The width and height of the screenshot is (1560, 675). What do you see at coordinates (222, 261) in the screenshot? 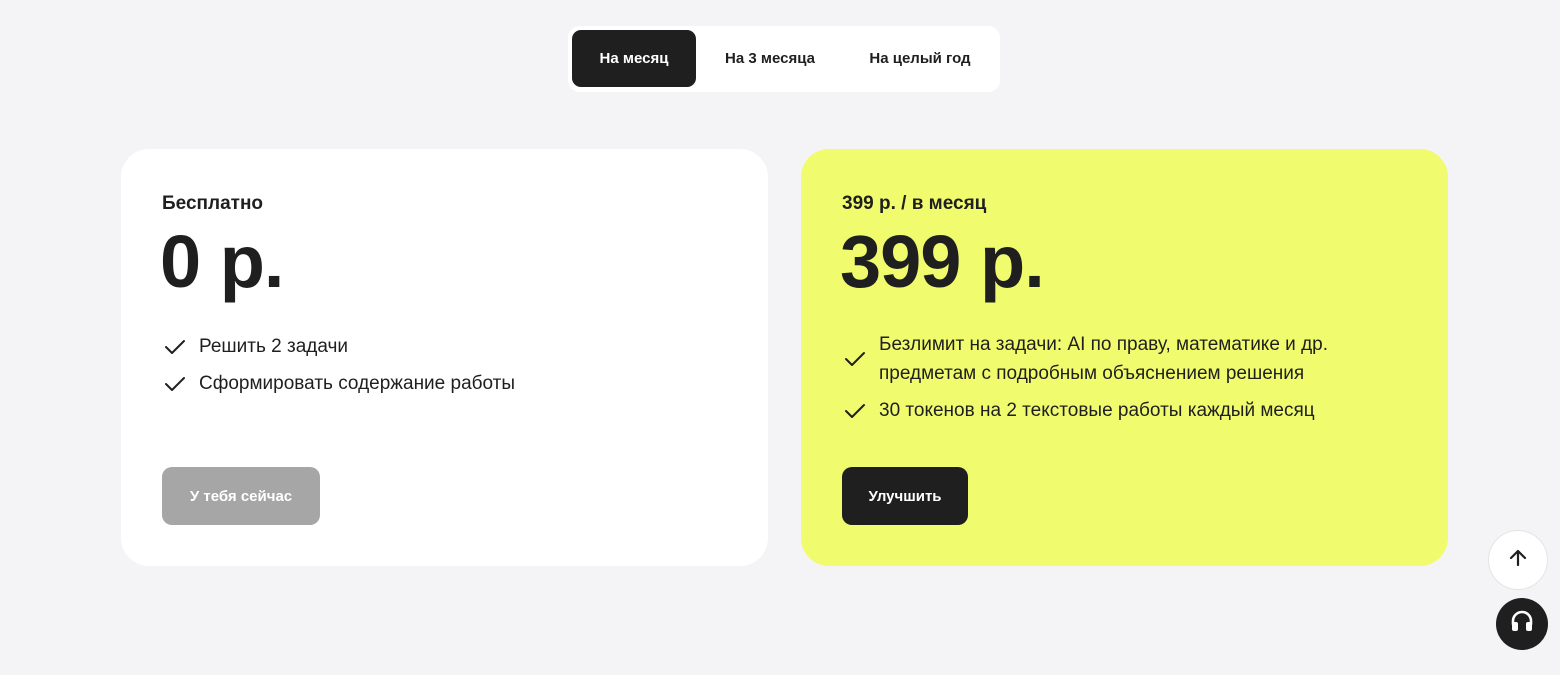
I see `plan-price: 0 р.` at bounding box center [222, 261].